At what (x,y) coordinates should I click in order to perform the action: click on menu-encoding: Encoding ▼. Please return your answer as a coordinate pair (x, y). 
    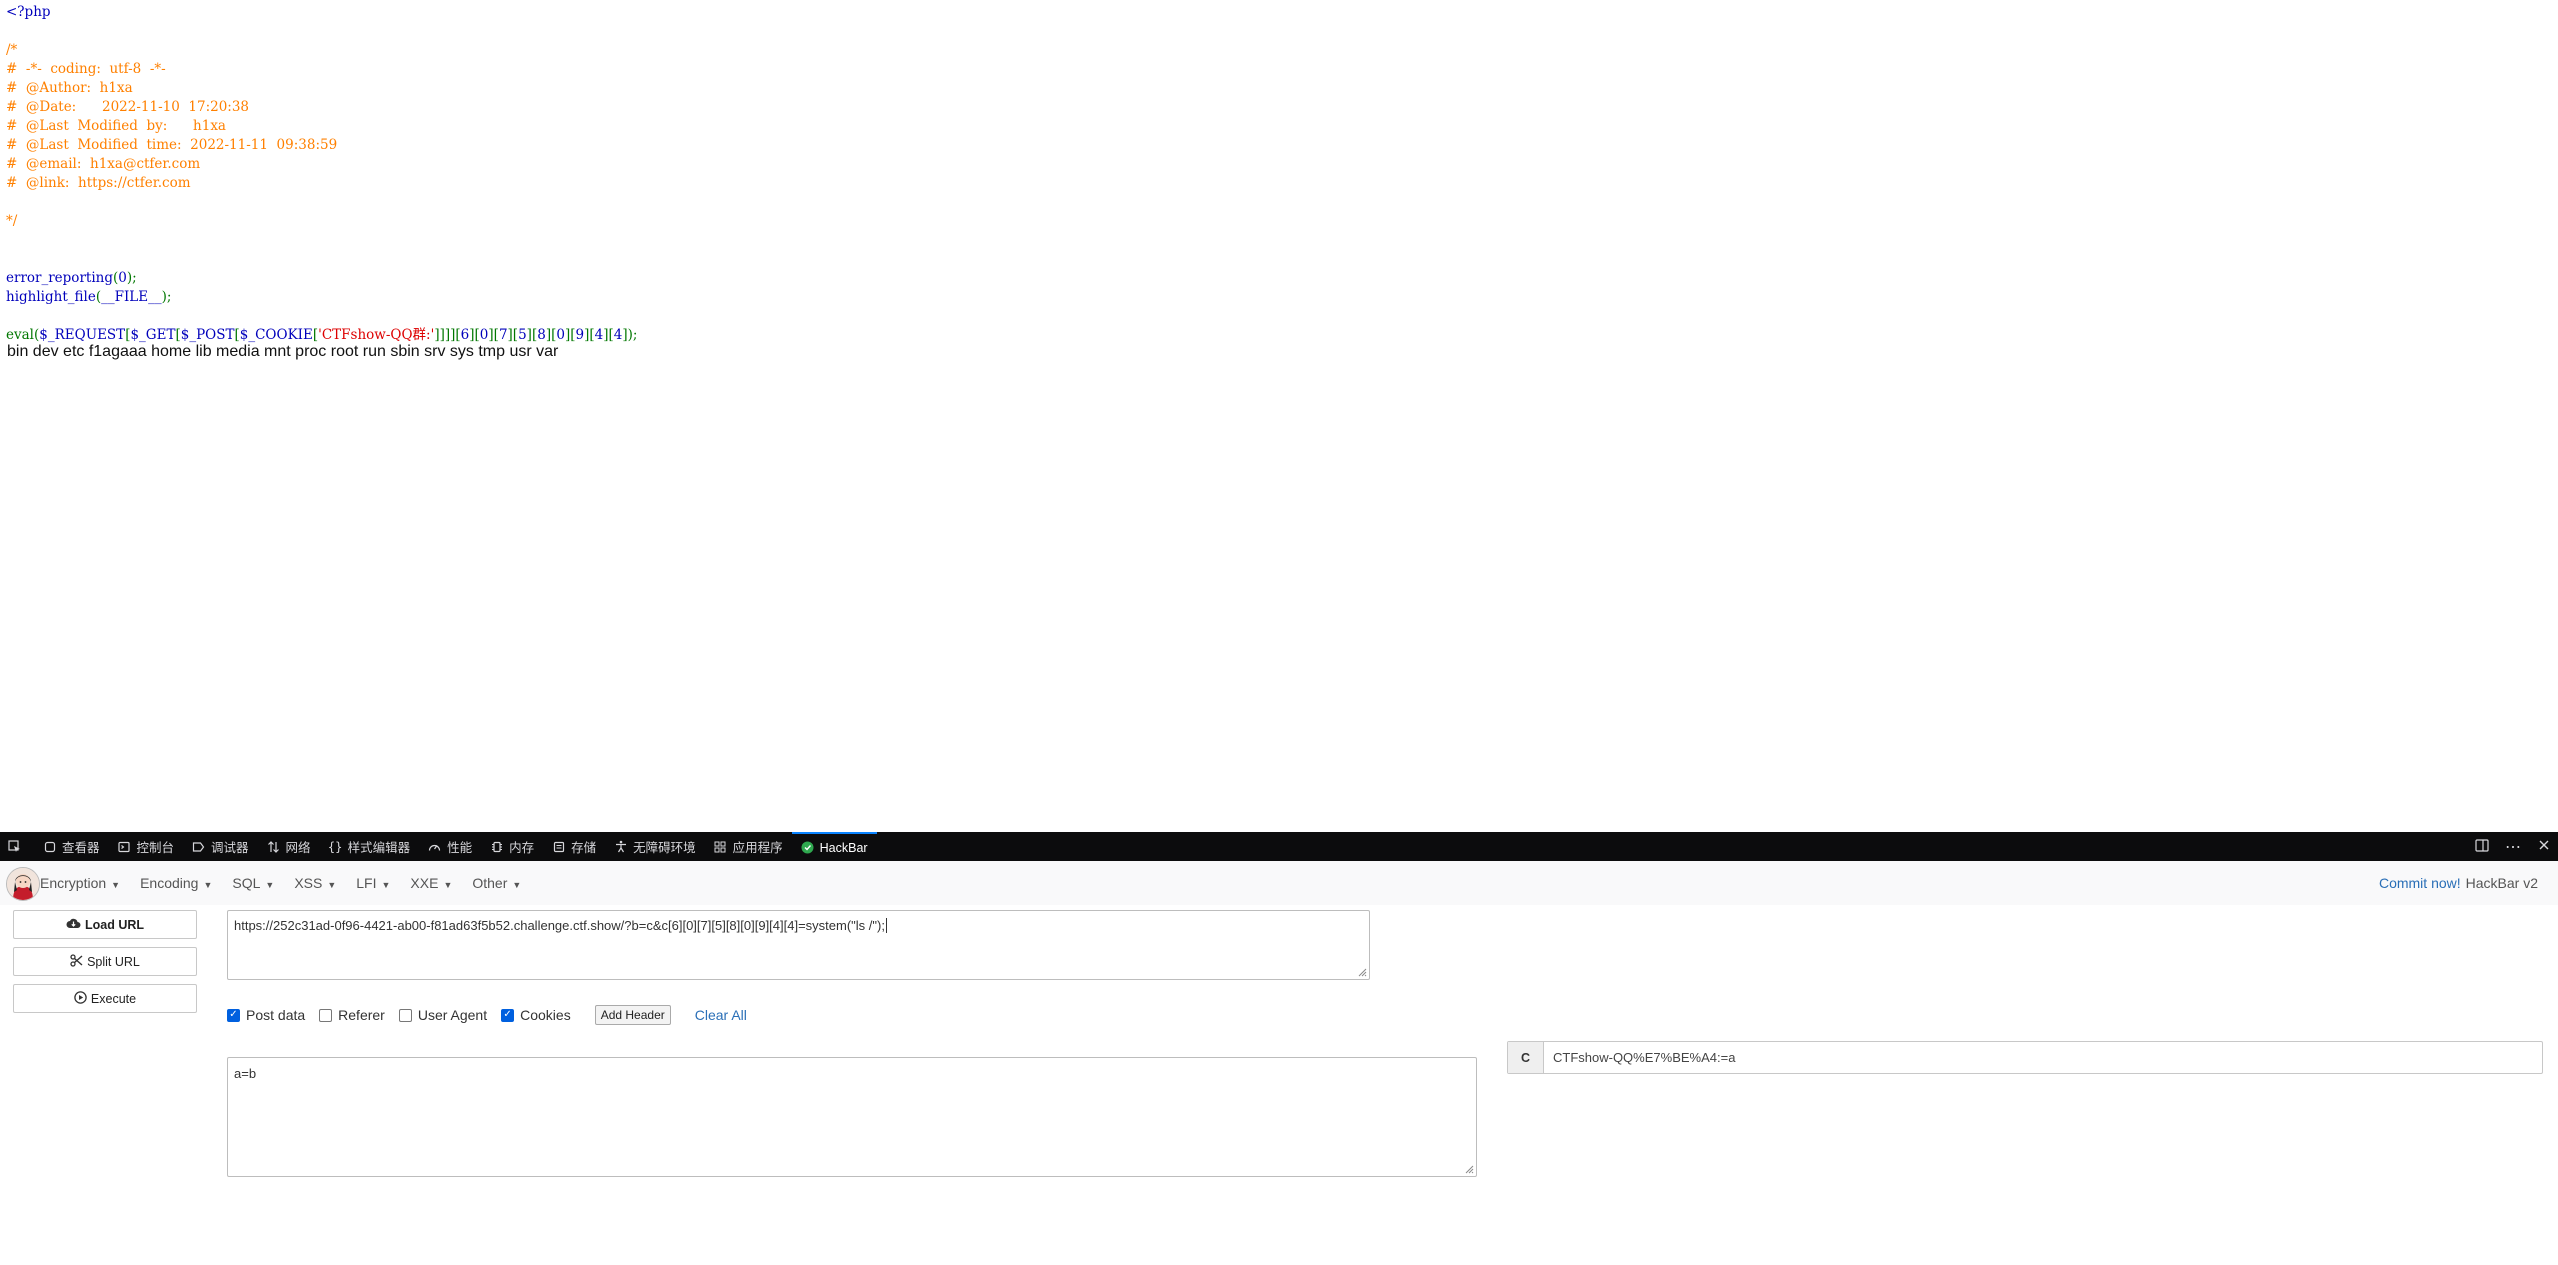
    Looking at the image, I should click on (176, 883).